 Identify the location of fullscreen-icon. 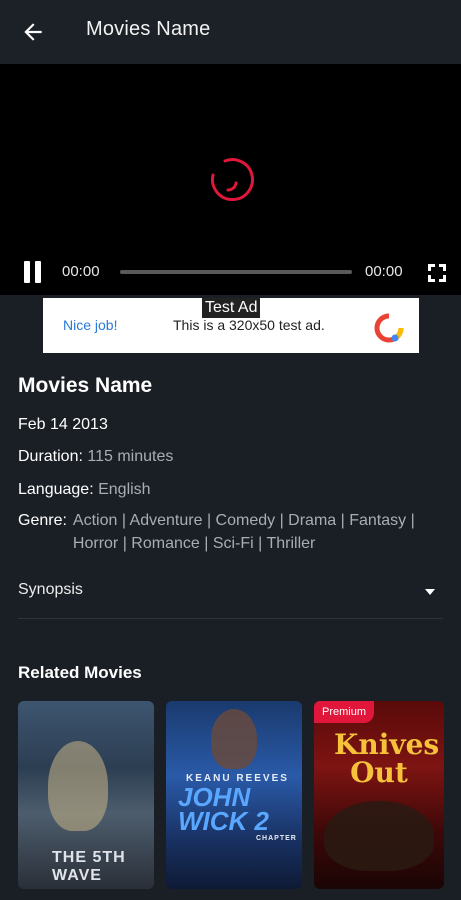
(437, 273).